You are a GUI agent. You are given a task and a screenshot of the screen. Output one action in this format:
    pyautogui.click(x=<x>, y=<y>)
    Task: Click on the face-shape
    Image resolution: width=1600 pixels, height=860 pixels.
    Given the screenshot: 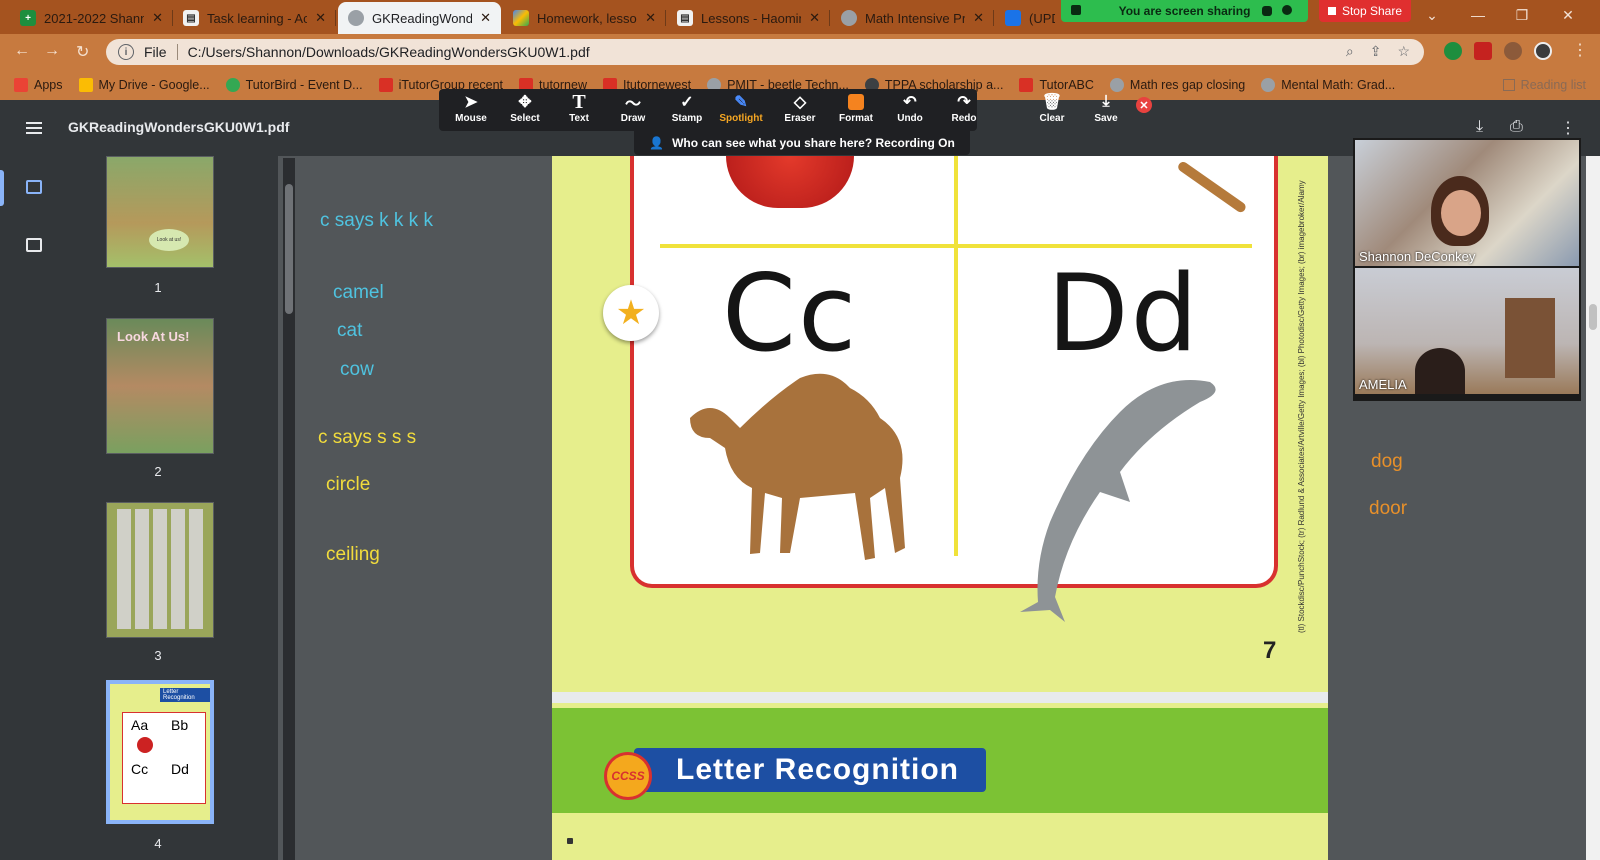 What is the action you would take?
    pyautogui.click(x=1461, y=213)
    